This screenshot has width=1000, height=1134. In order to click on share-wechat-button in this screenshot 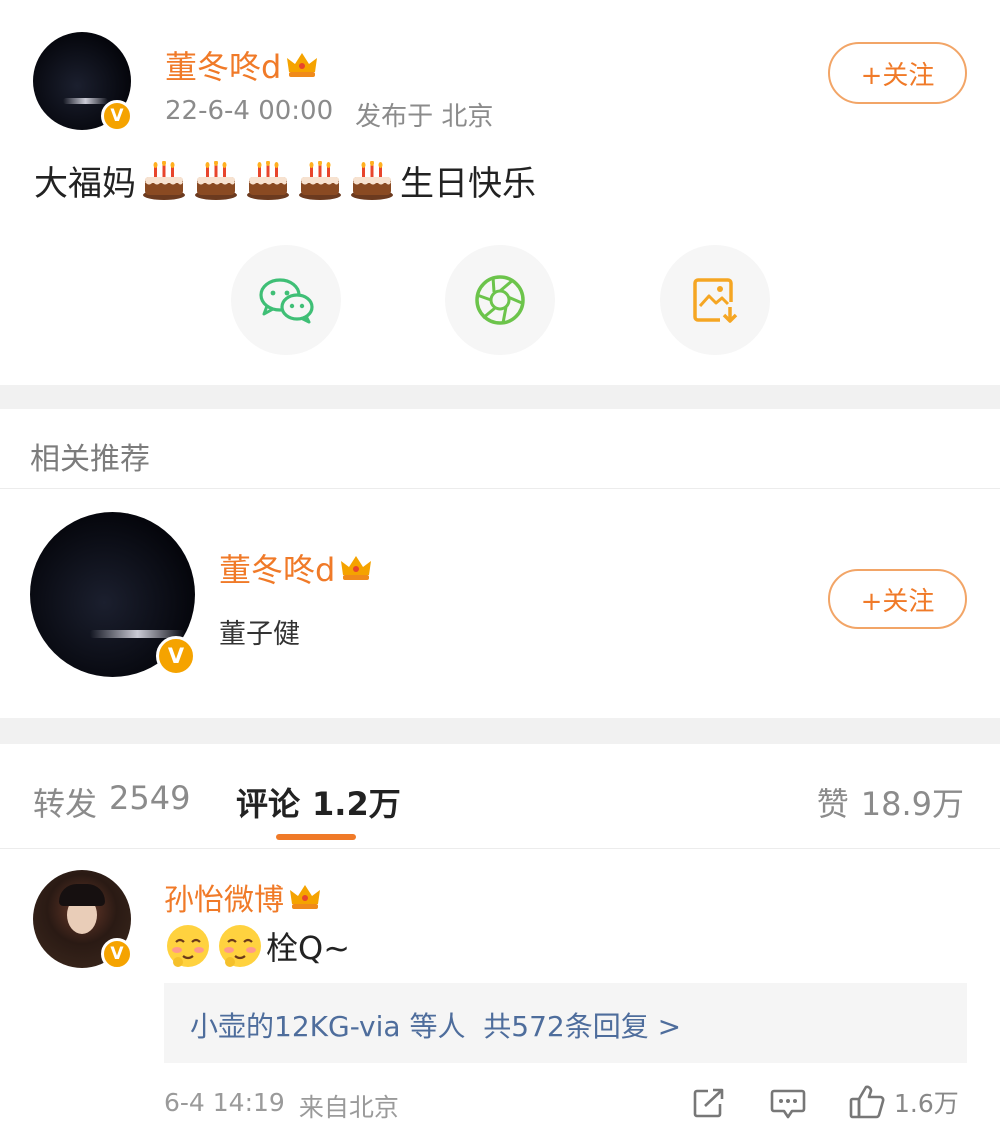, I will do `click(286, 300)`.